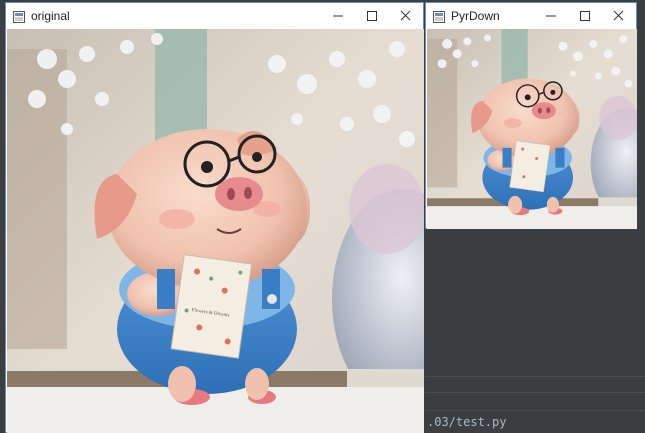 The image size is (645, 433). I want to click on ide-terminal-text: .03/test.py, so click(467, 422).